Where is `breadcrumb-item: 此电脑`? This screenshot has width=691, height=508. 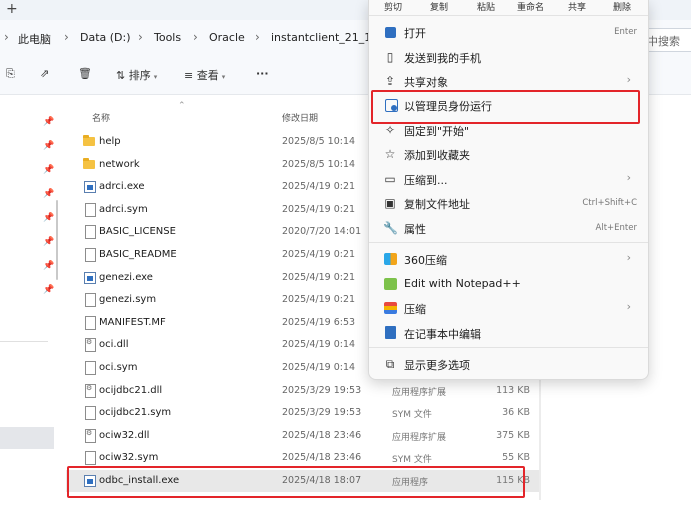 breadcrumb-item: 此电脑 is located at coordinates (34, 39).